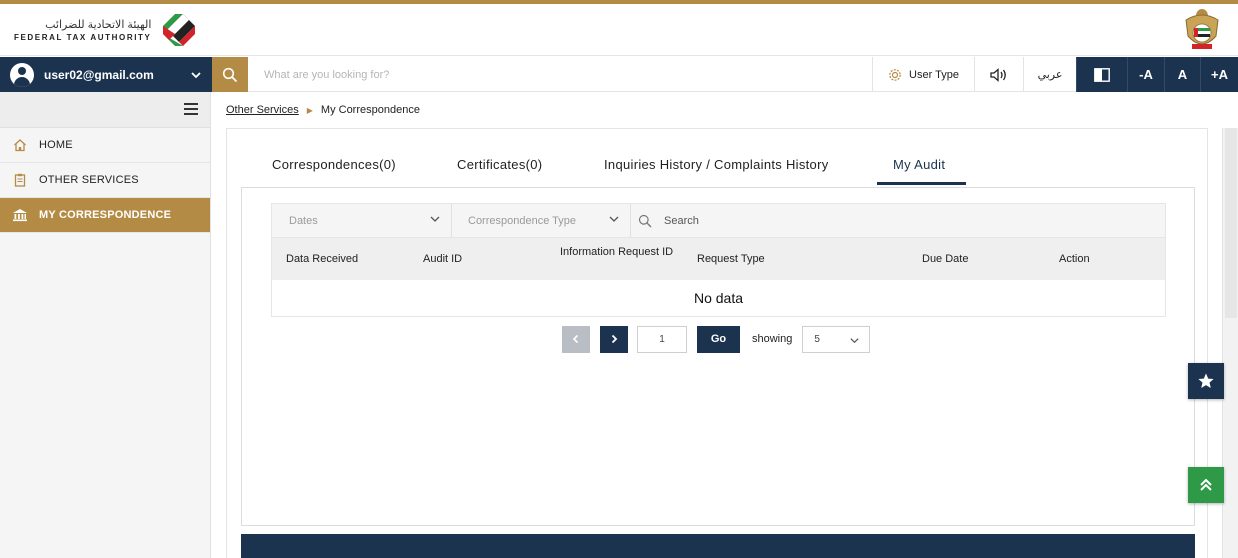 The height and width of the screenshot is (558, 1238). I want to click on filter-bar: Dates Correspondence Type, so click(718, 220).